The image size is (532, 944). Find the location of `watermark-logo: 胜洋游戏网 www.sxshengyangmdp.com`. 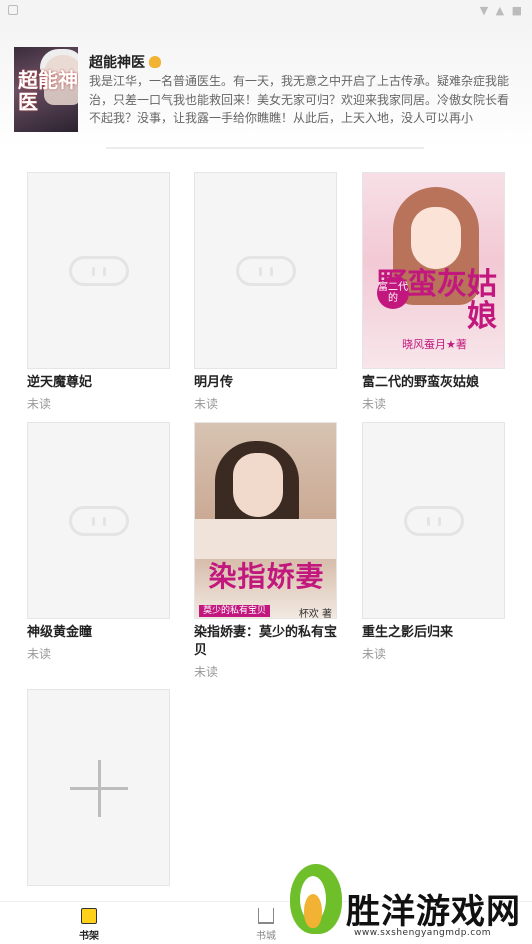

watermark-logo: 胜洋游戏网 www.sxshengyangmdp.com is located at coordinates (408, 902).